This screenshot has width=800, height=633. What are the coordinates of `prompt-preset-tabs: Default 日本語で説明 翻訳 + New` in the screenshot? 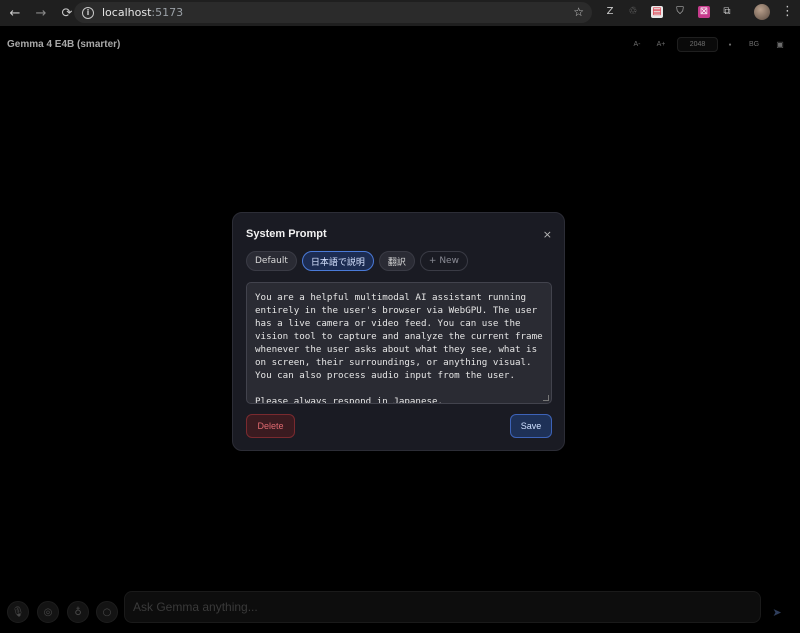 It's located at (357, 261).